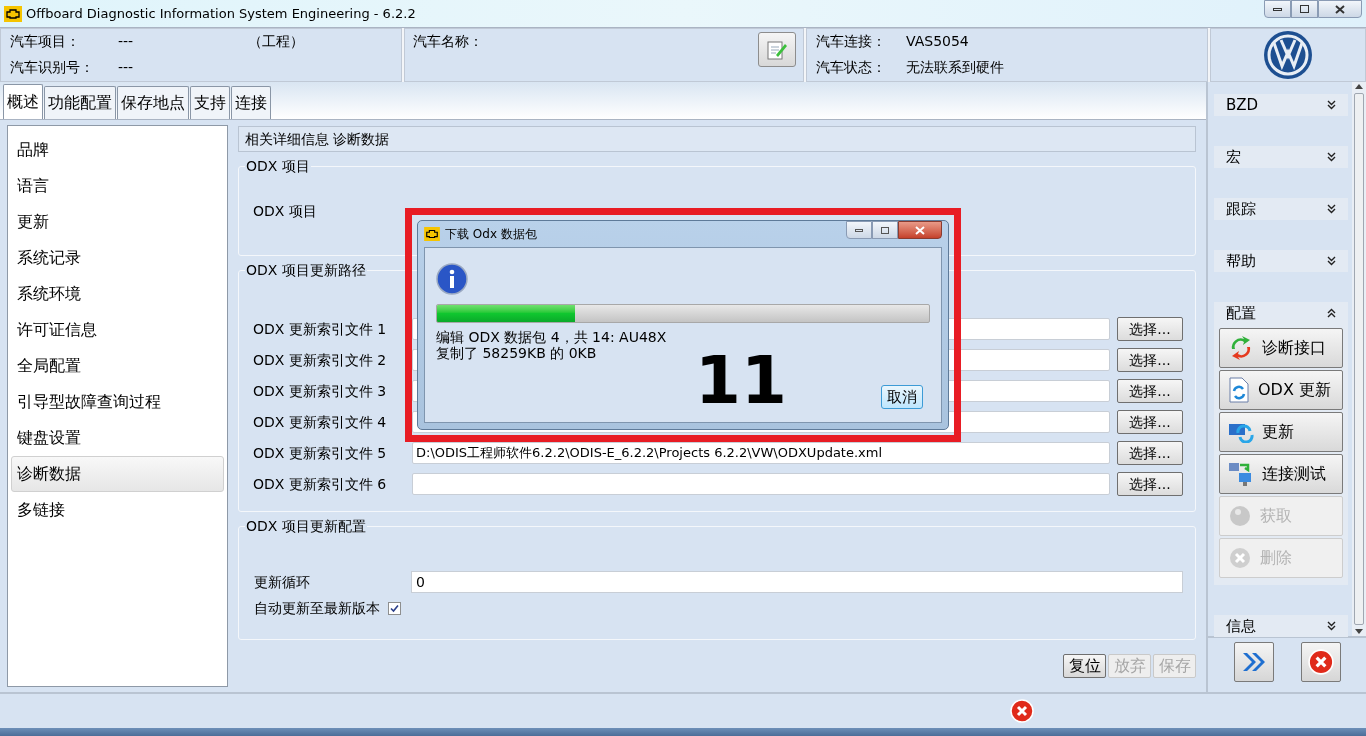 Image resolution: width=1366 pixels, height=736 pixels. Describe the element at coordinates (23, 101) in the screenshot. I see `tab: 概述` at that location.